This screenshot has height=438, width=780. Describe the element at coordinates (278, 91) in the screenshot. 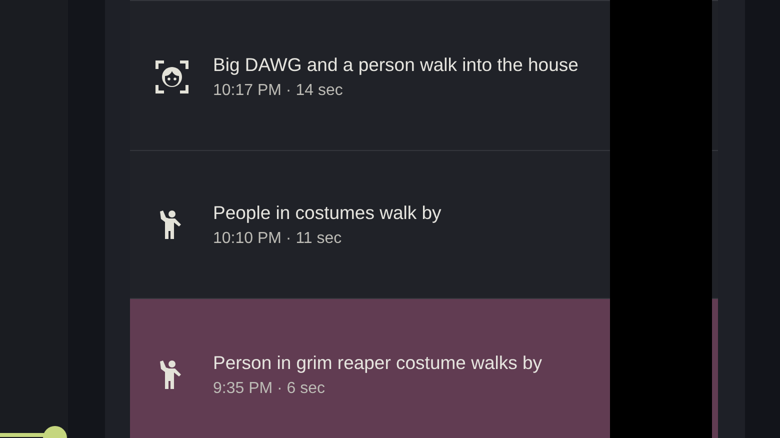

I see `event-time: 10:17 PM · 14 sec` at that location.